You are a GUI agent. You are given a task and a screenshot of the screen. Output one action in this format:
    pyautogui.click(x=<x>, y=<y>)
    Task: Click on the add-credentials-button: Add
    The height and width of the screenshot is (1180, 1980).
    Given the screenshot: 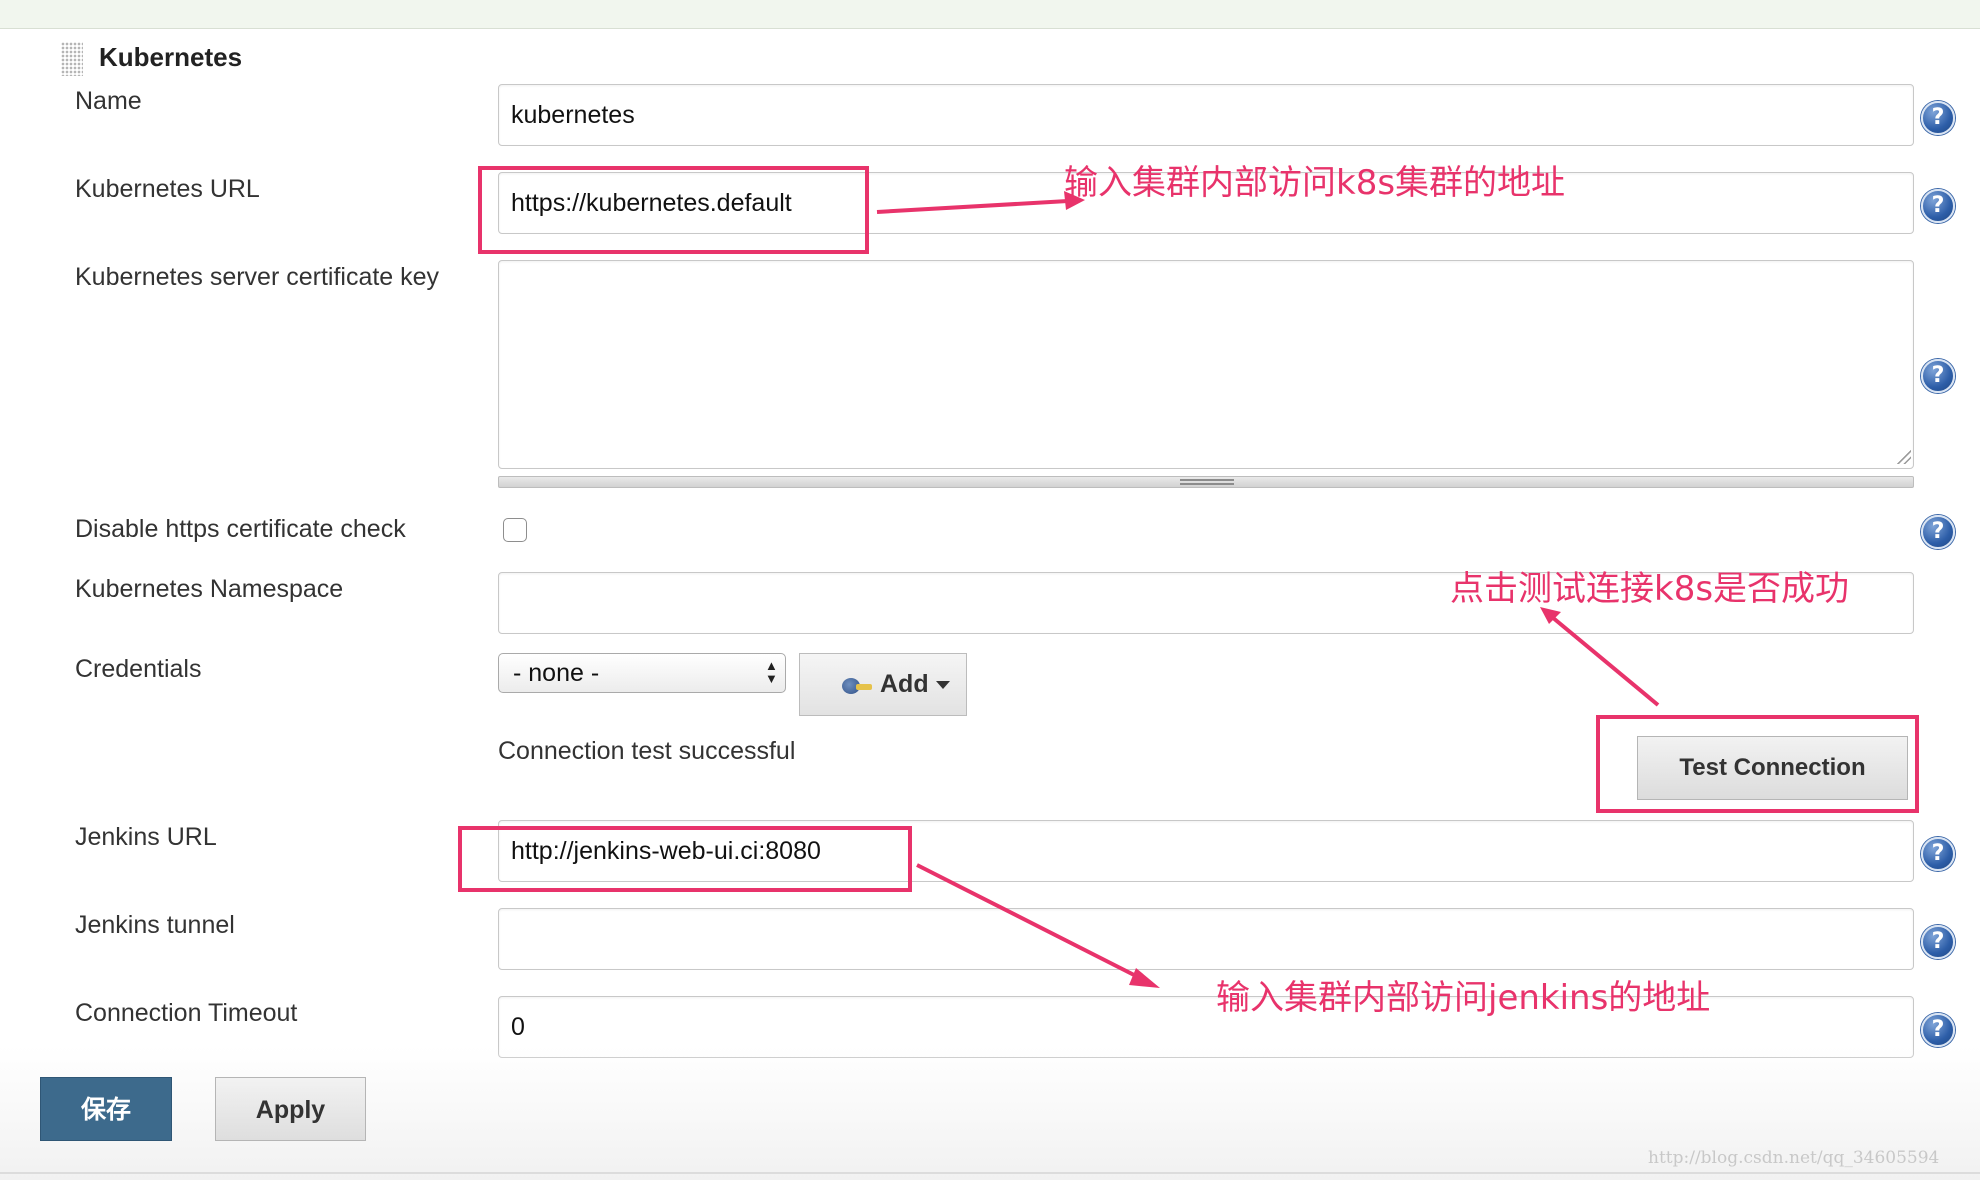 What is the action you would take?
    pyautogui.click(x=883, y=684)
    